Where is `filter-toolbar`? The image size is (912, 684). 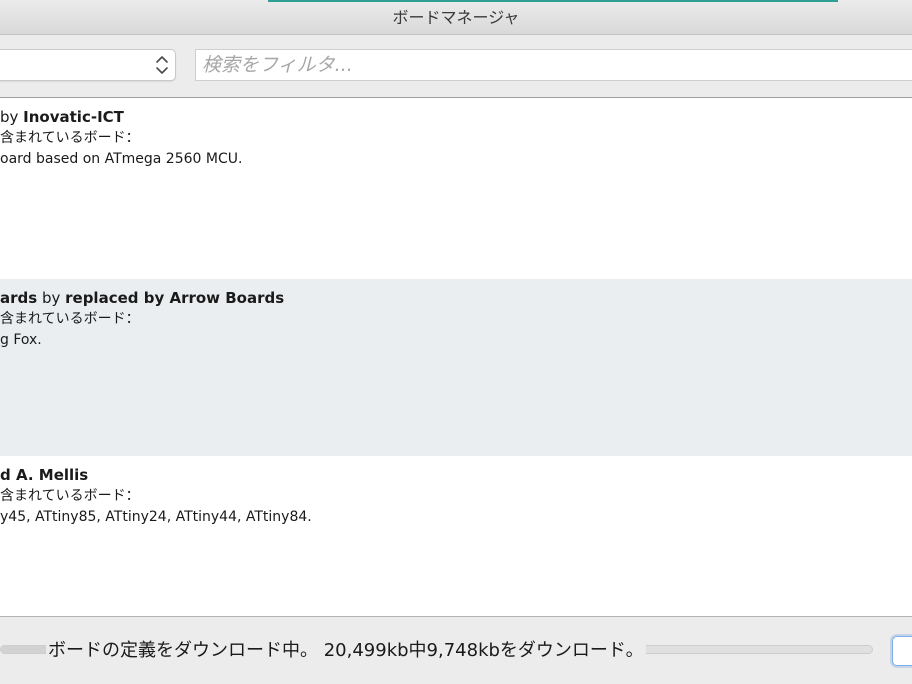
filter-toolbar is located at coordinates (456, 66).